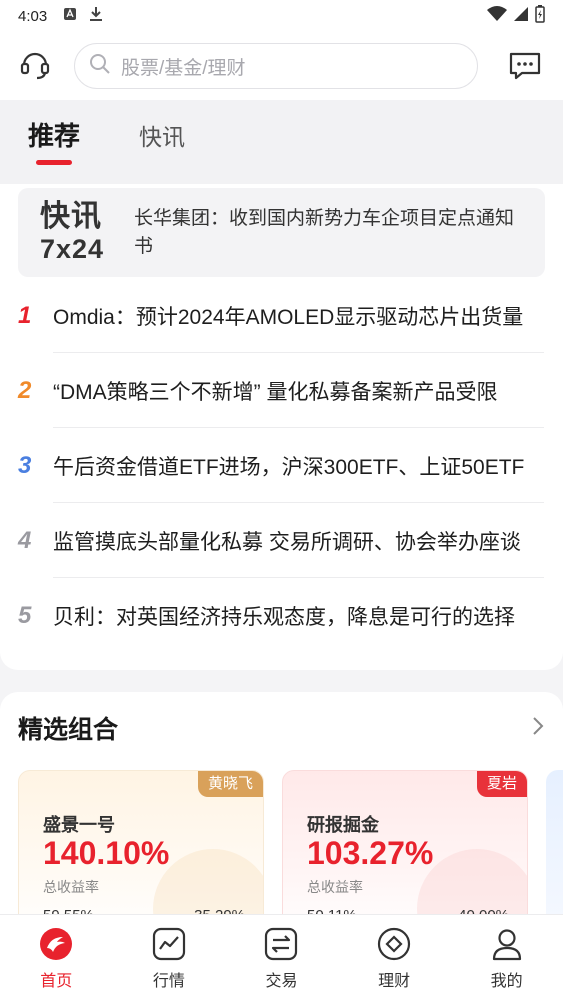  I want to click on signal-icon, so click(521, 16).